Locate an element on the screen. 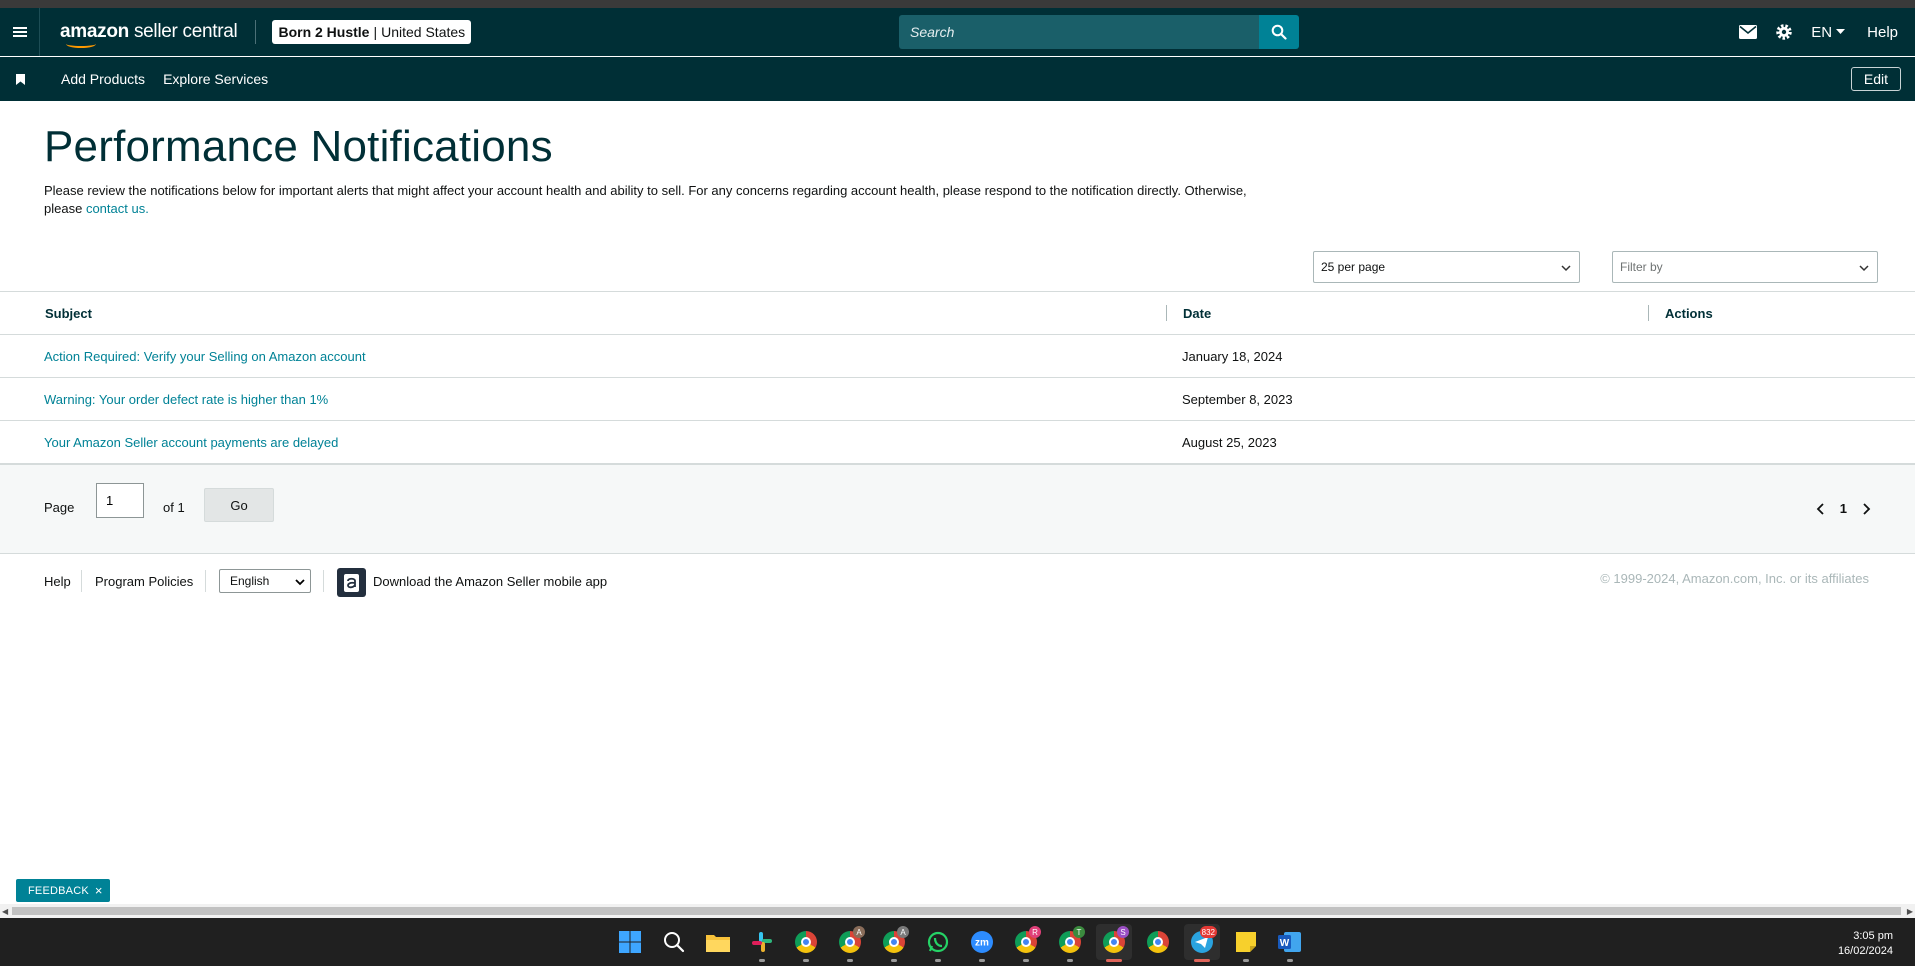 Image resolution: width=1915 pixels, height=966 pixels. edit-nav-button: Edit is located at coordinates (1875, 79).